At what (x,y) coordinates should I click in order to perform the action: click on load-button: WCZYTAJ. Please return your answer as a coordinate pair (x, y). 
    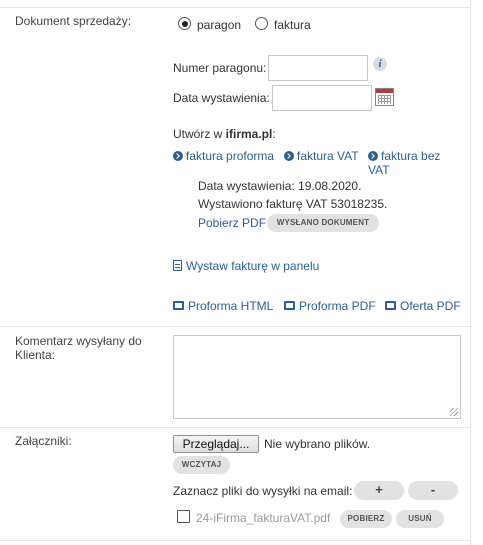
    Looking at the image, I should click on (201, 465).